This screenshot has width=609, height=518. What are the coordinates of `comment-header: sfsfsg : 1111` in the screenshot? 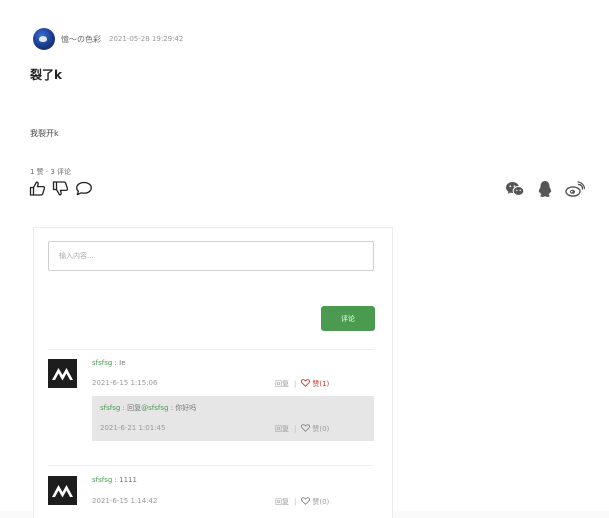 It's located at (114, 480).